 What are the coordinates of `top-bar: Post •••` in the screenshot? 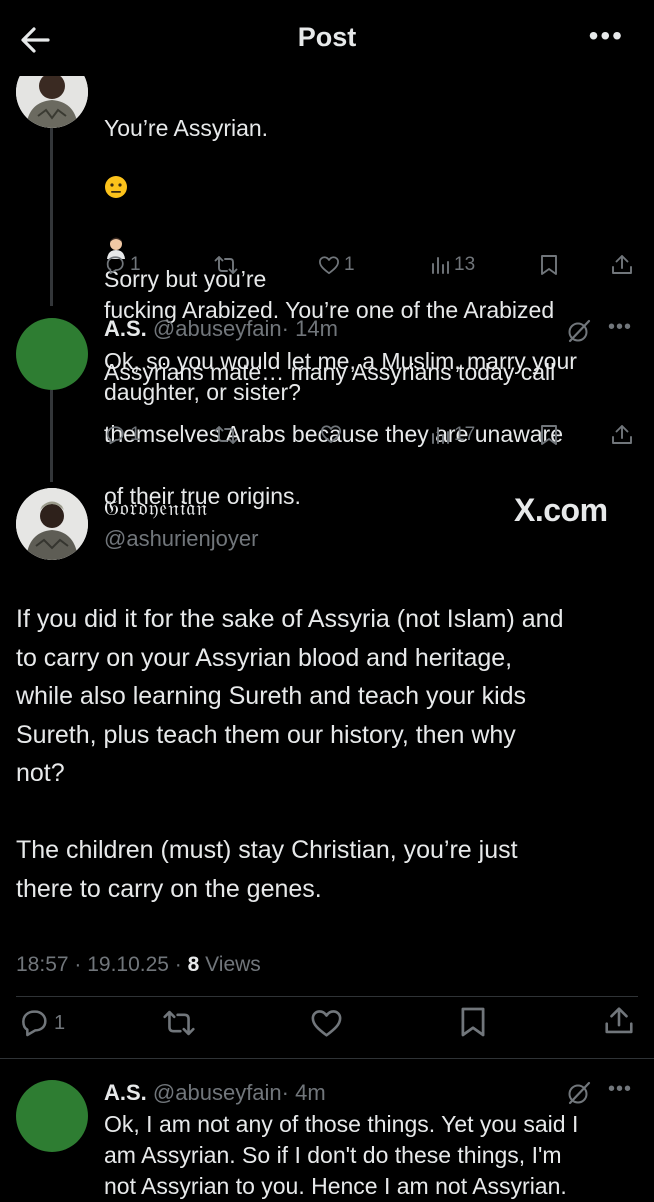 It's located at (327, 38).